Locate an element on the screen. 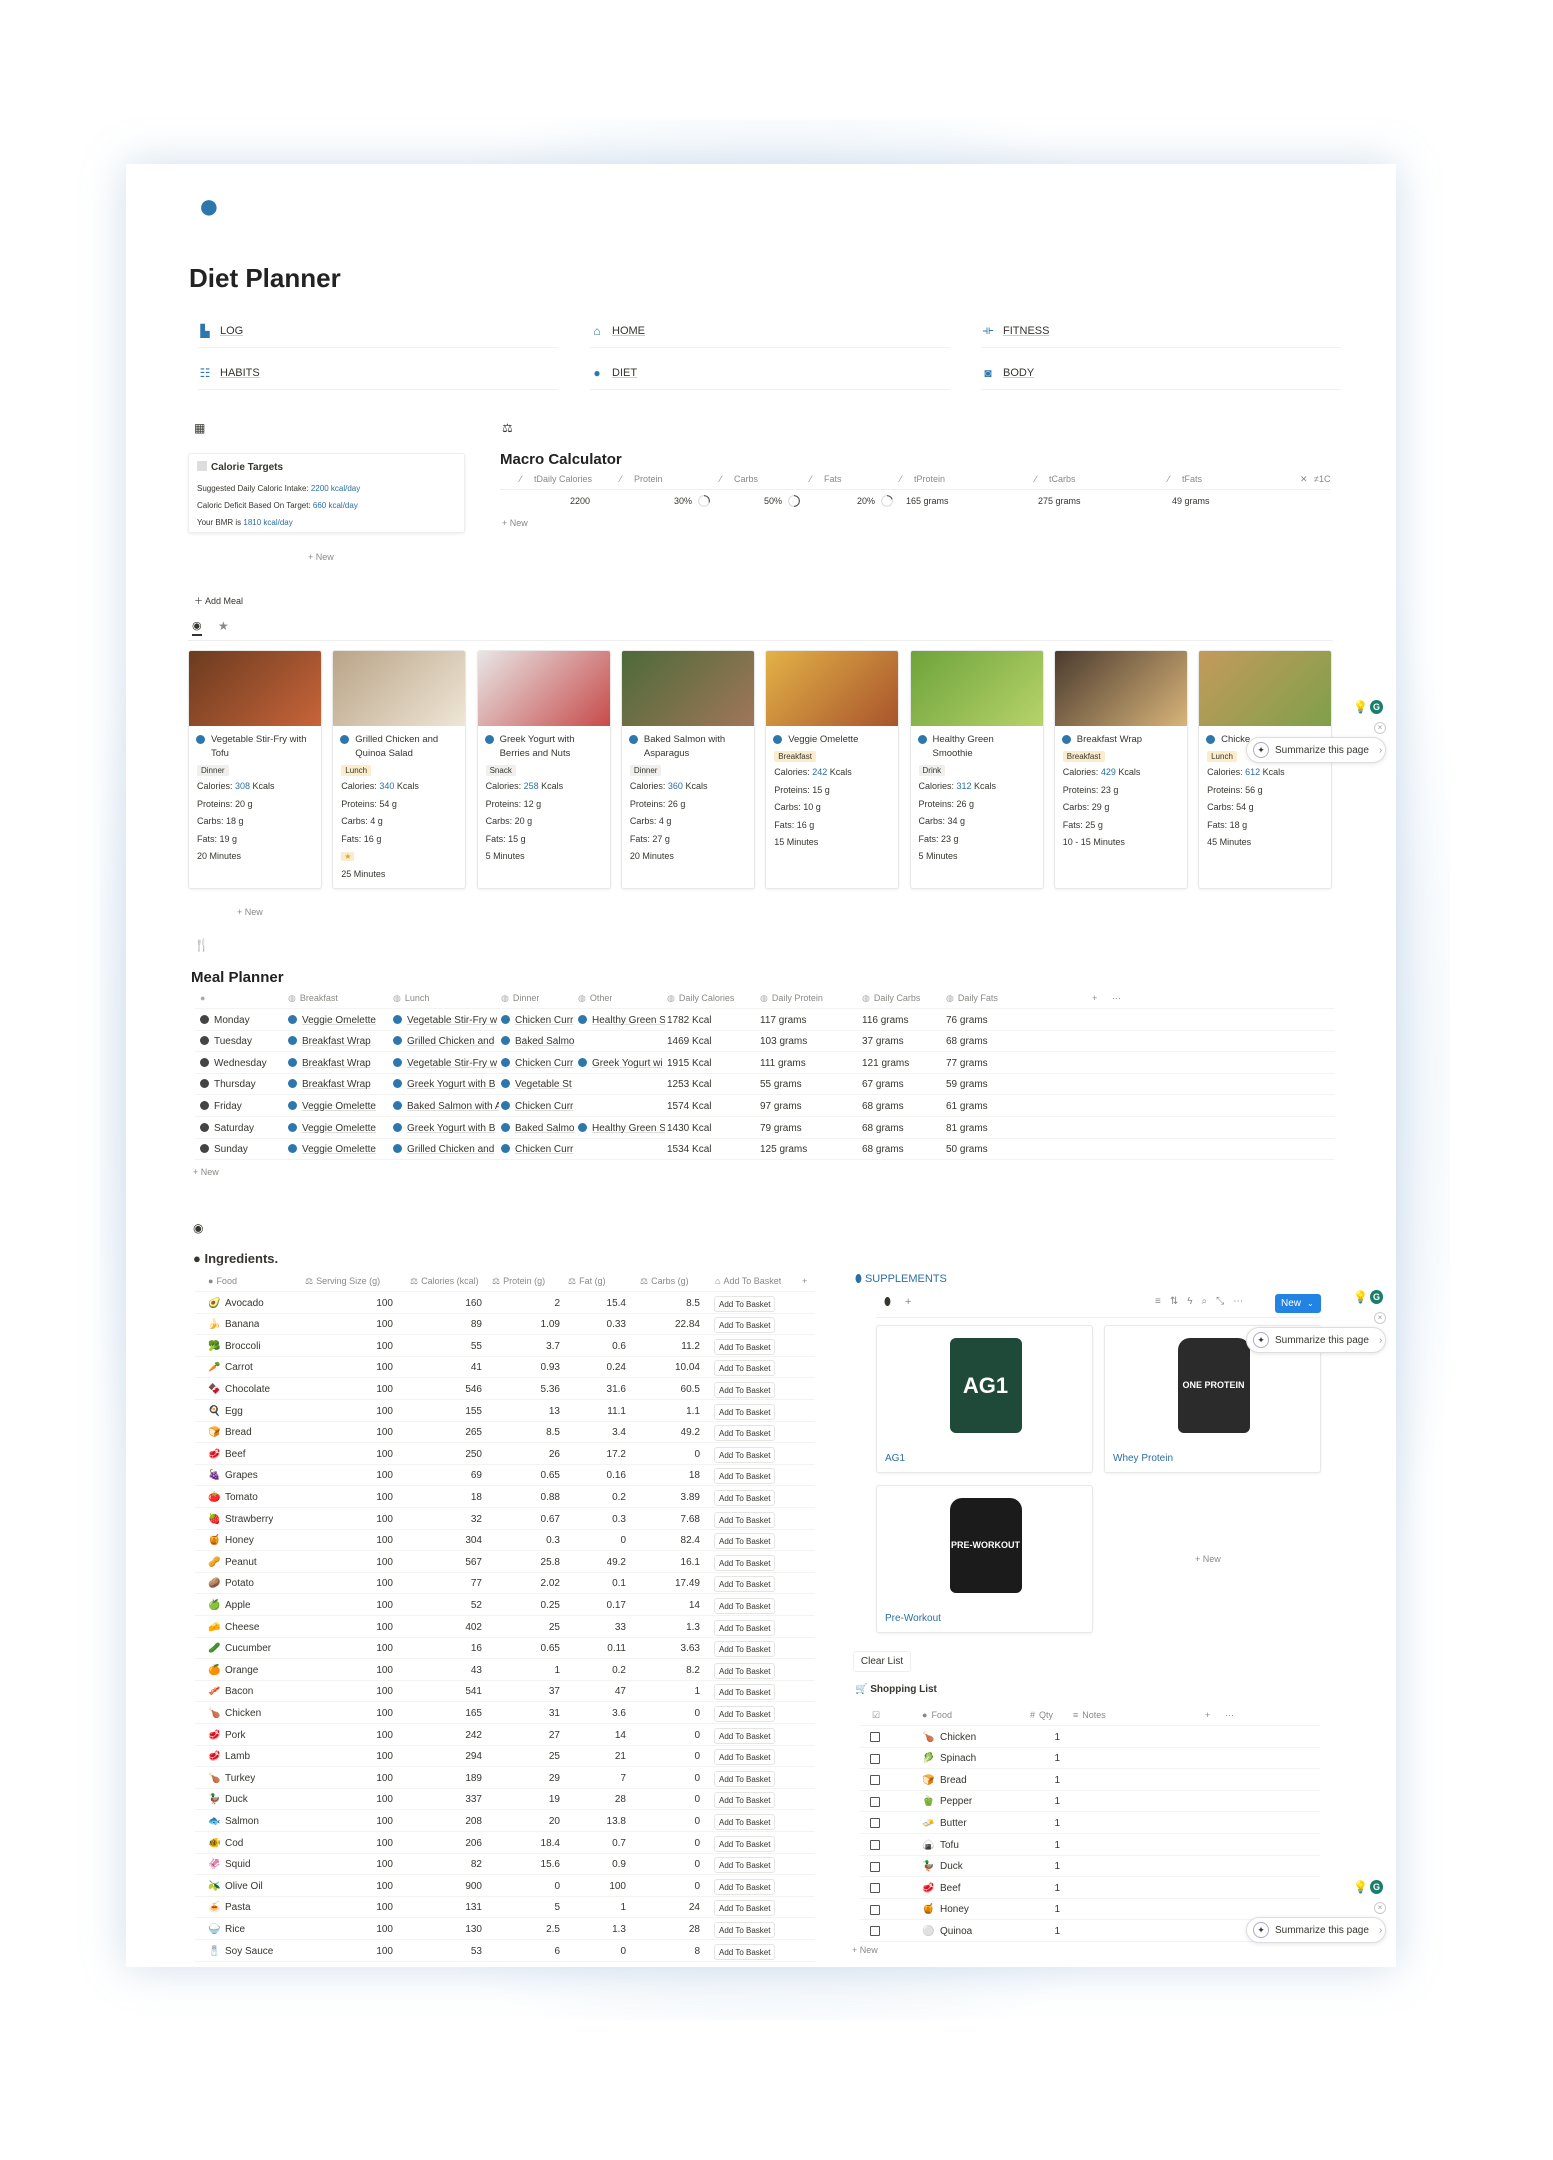 The height and width of the screenshot is (2160, 1553). planner-cell: Vegetable Stir-Fry w is located at coordinates (446, 1020).